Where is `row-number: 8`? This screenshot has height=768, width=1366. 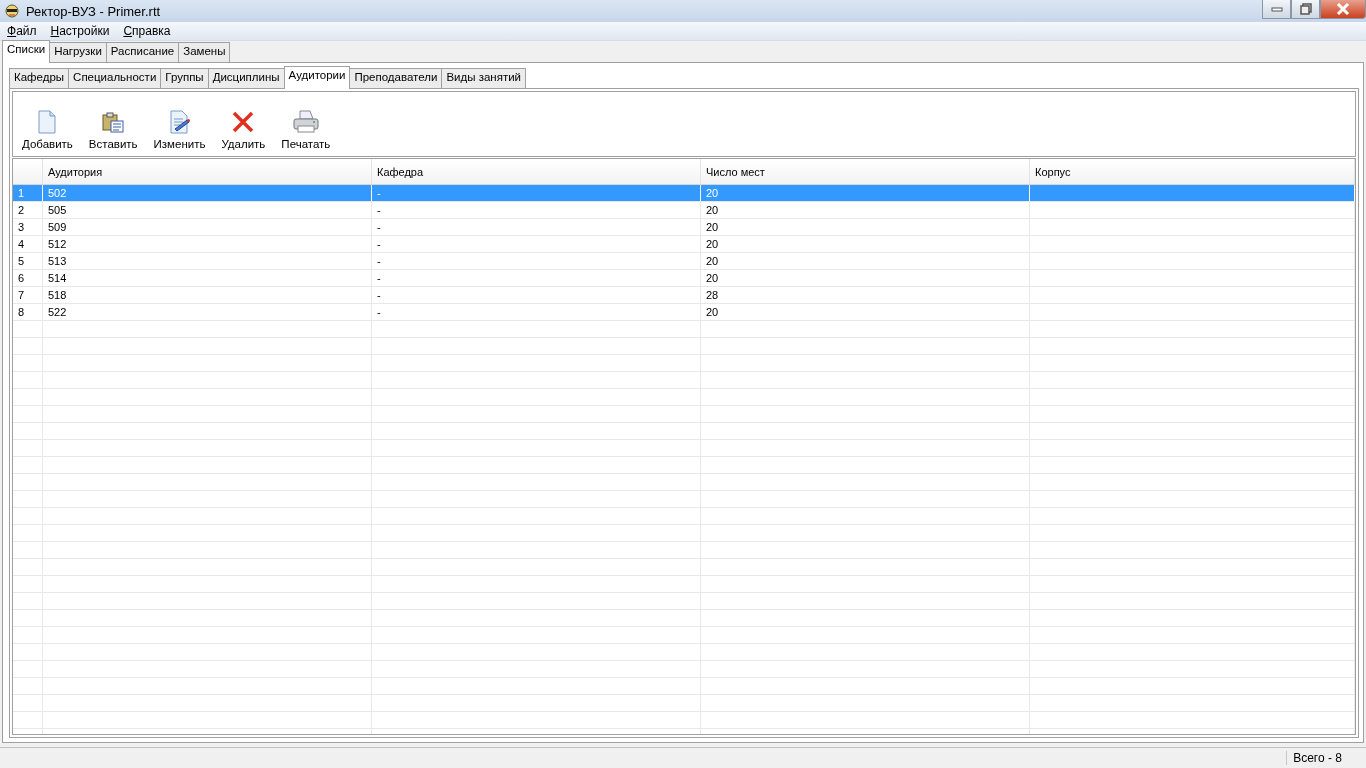 row-number: 8 is located at coordinates (28, 312).